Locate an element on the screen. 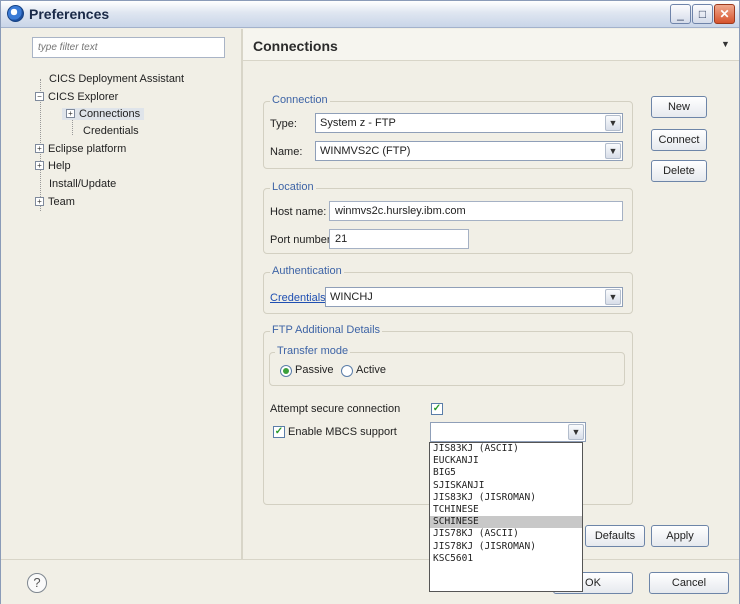 The image size is (740, 604). tree-item-connections: + Connections is located at coordinates (103, 114).